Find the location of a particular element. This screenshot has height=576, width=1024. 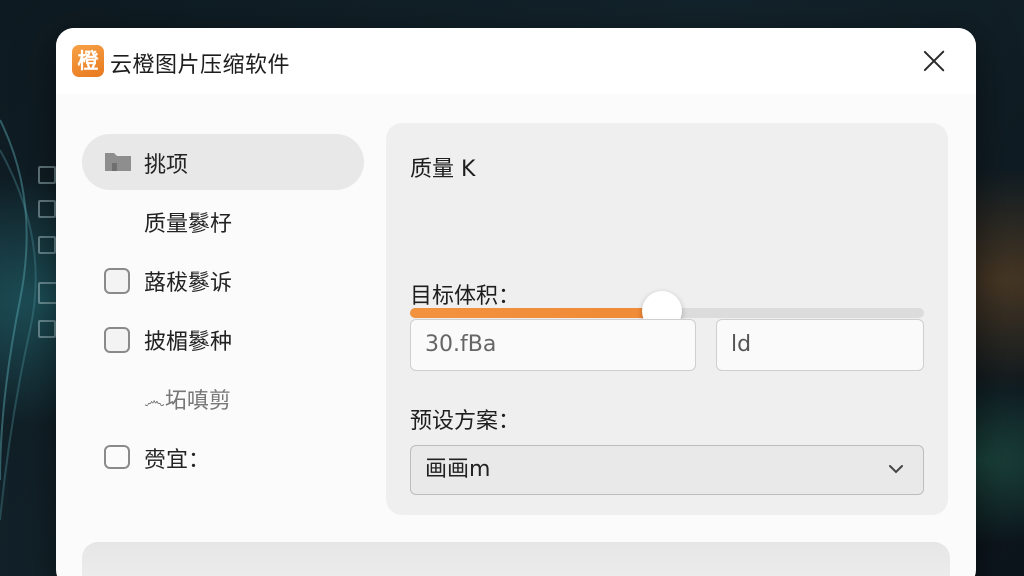

sidebar-item-label: 赍宜： is located at coordinates (177, 460).